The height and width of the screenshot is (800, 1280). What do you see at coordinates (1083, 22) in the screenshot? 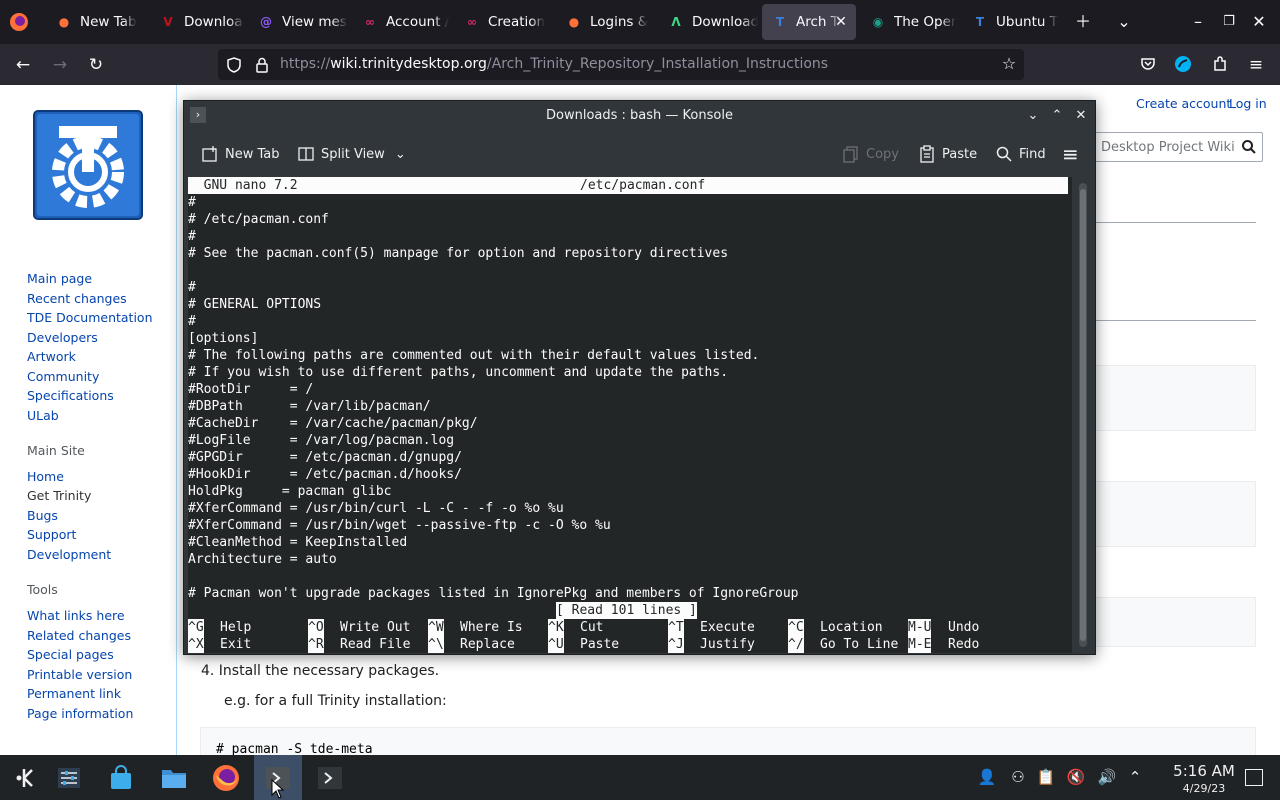
I see `new-tab-button: ＋` at bounding box center [1083, 22].